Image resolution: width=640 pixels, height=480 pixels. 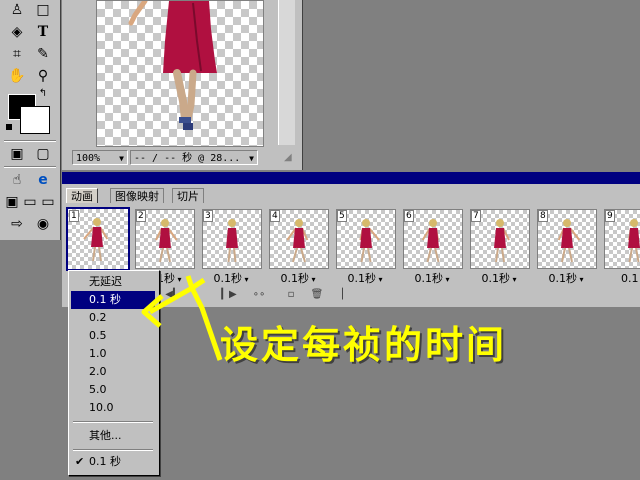 What do you see at coordinates (43, 224) in the screenshot?
I see `jump-to-photoshop-icon: ◉` at bounding box center [43, 224].